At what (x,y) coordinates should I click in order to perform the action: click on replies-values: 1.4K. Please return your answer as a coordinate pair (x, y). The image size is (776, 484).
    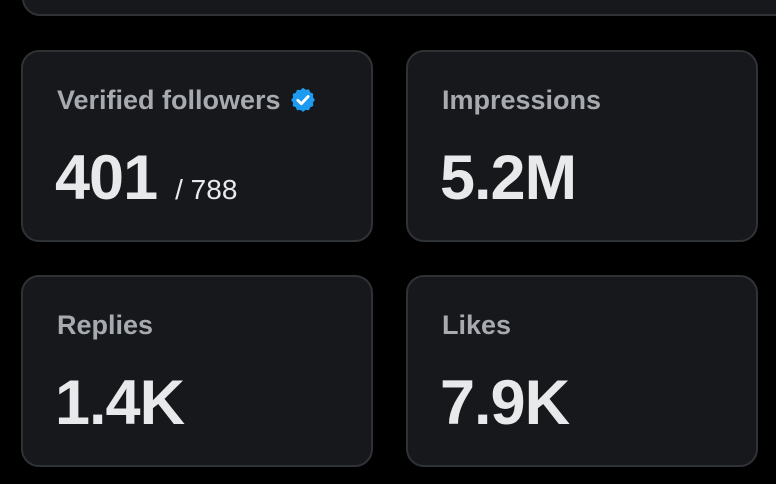
    Looking at the image, I should click on (120, 403).